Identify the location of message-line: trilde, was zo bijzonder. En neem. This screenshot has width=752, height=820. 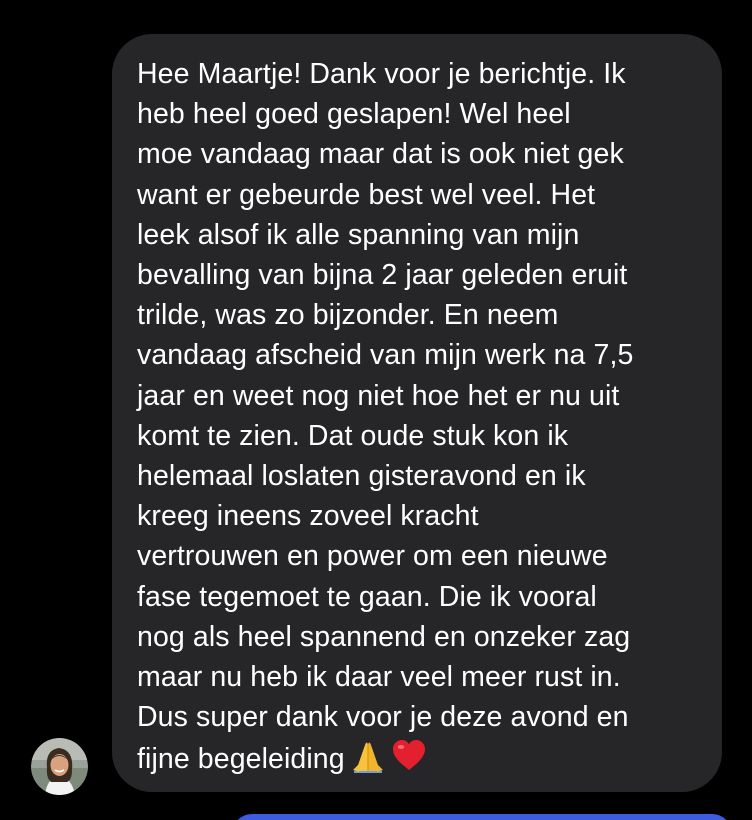
(348, 315).